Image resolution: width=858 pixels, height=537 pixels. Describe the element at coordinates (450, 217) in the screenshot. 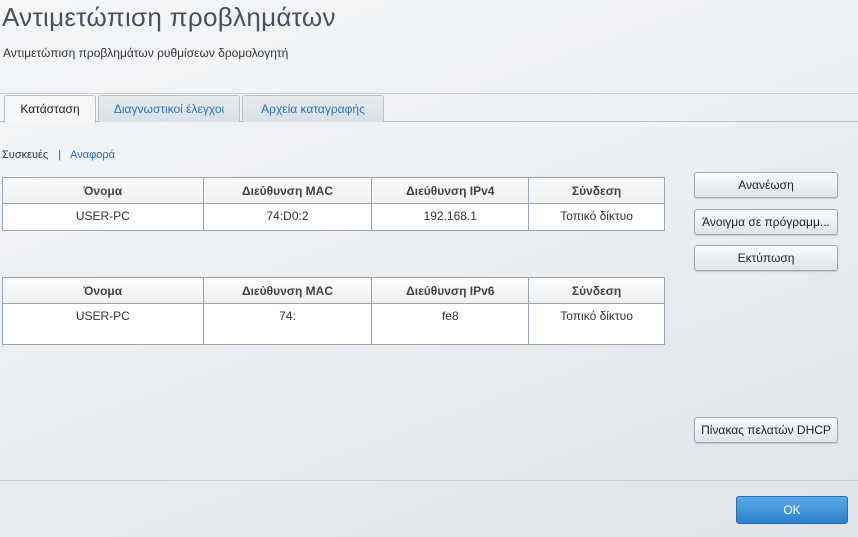

I see `cell-ipv4: 192.168.1` at that location.